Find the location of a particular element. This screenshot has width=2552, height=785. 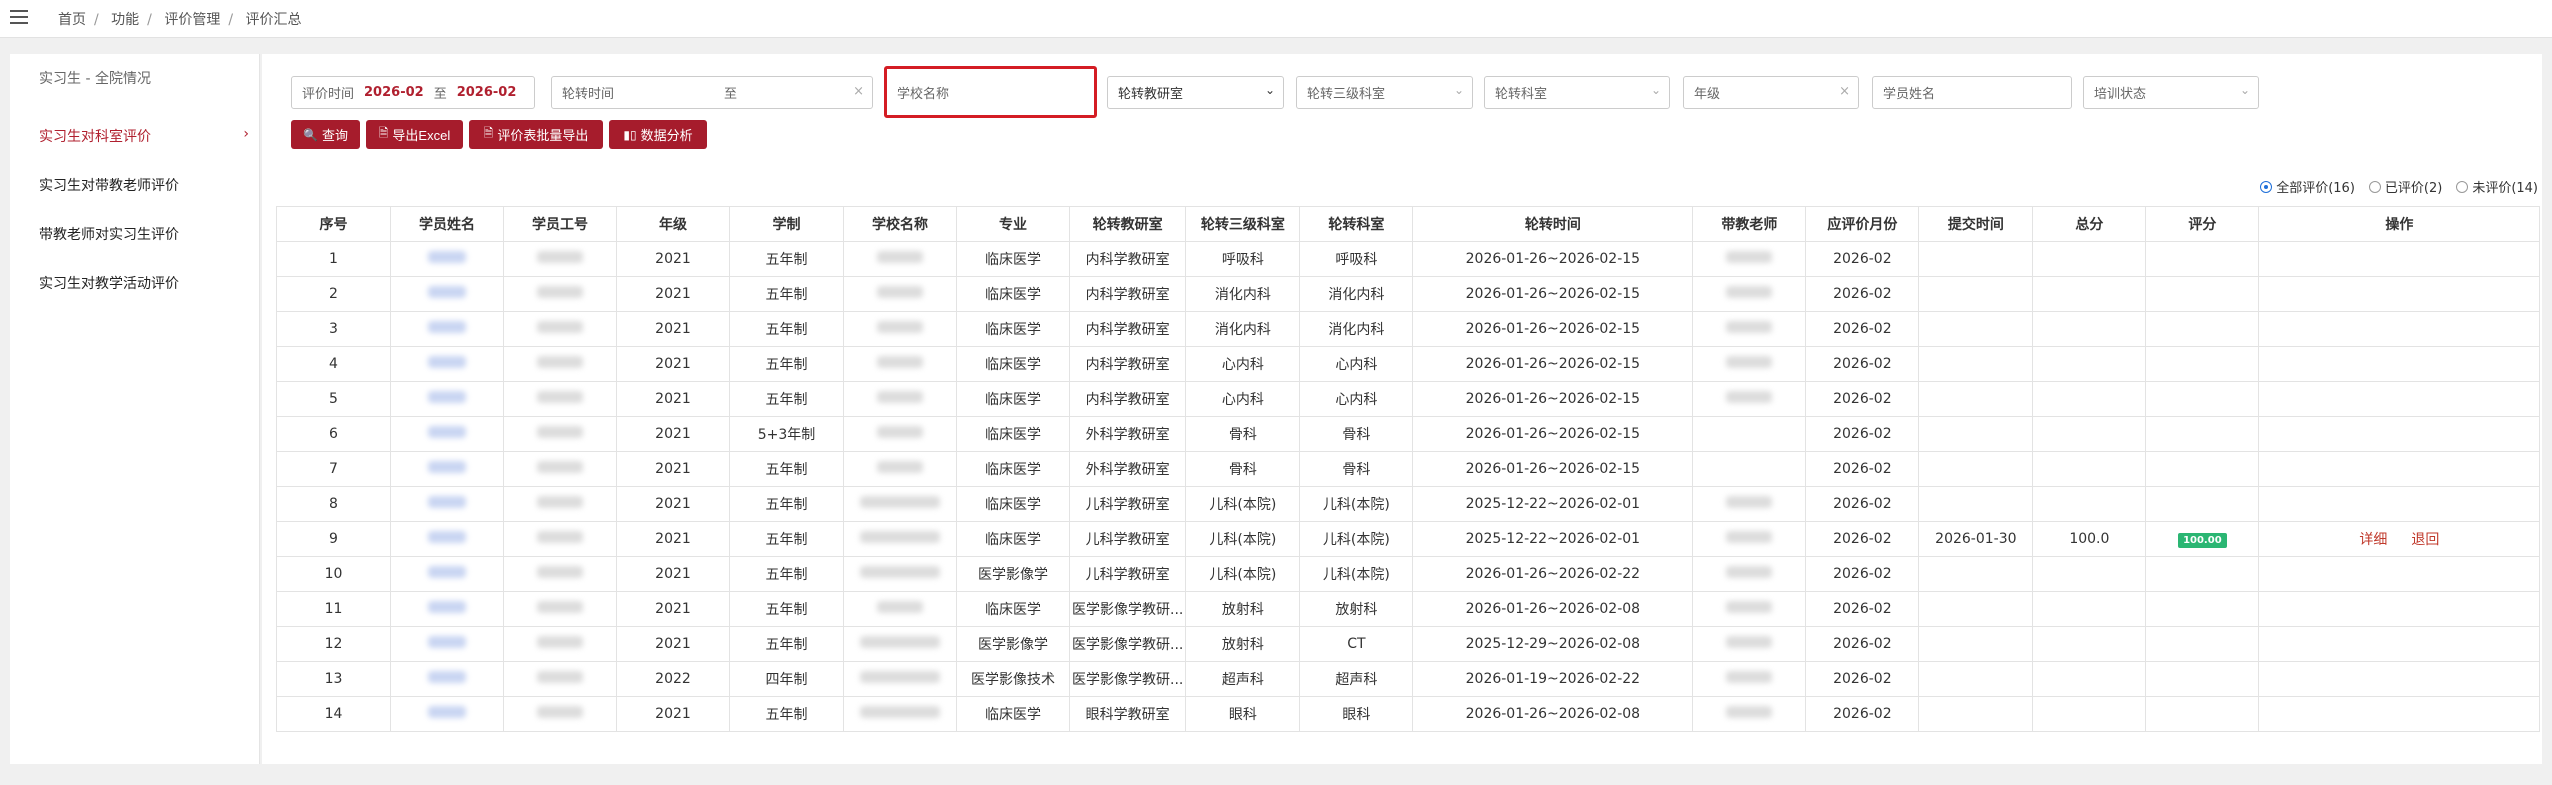

query-button: 🔍 查询 is located at coordinates (325, 134).